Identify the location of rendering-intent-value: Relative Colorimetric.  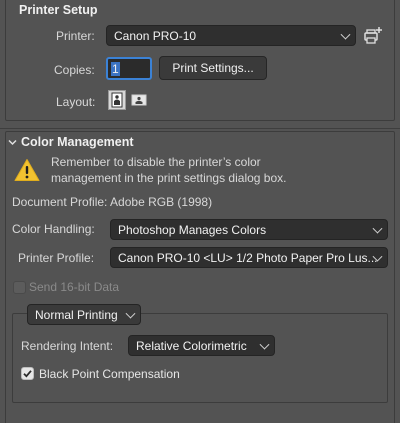
(191, 345).